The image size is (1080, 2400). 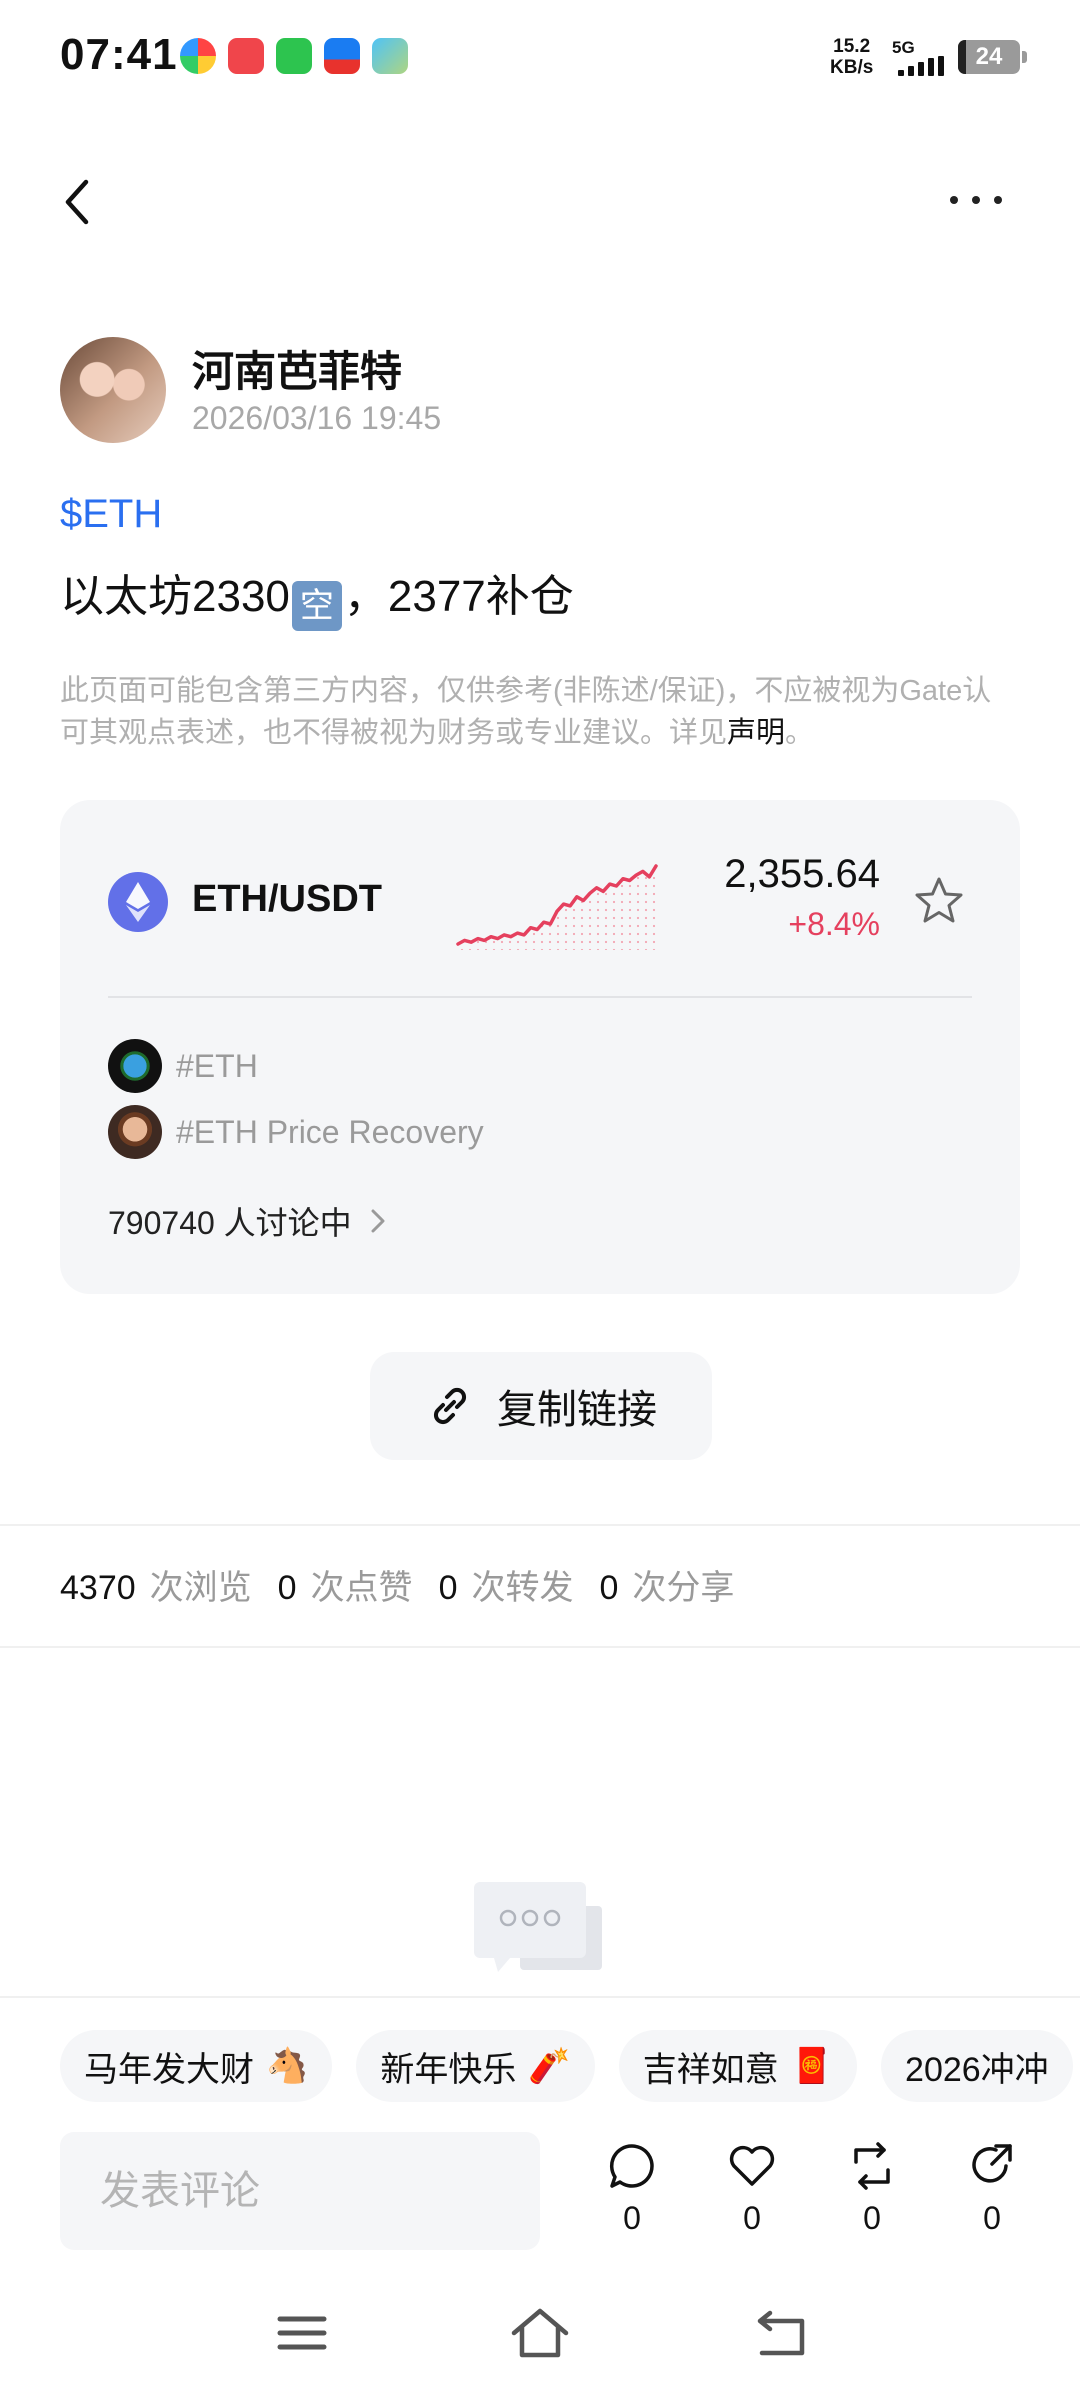 What do you see at coordinates (345, 1588) in the screenshot?
I see `stat-likes: 0 次点赞` at bounding box center [345, 1588].